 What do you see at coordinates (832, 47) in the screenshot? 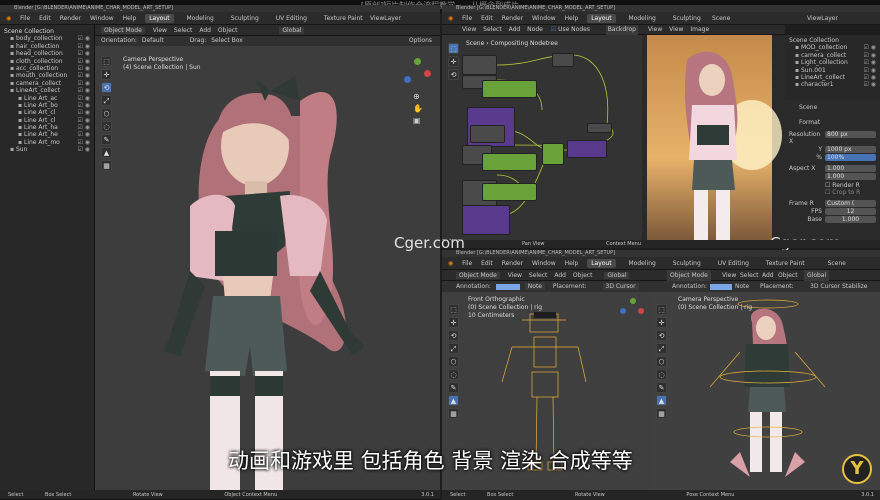
I see `outliner-item: ▪ MOD_collection ☑ ◉` at bounding box center [832, 47].